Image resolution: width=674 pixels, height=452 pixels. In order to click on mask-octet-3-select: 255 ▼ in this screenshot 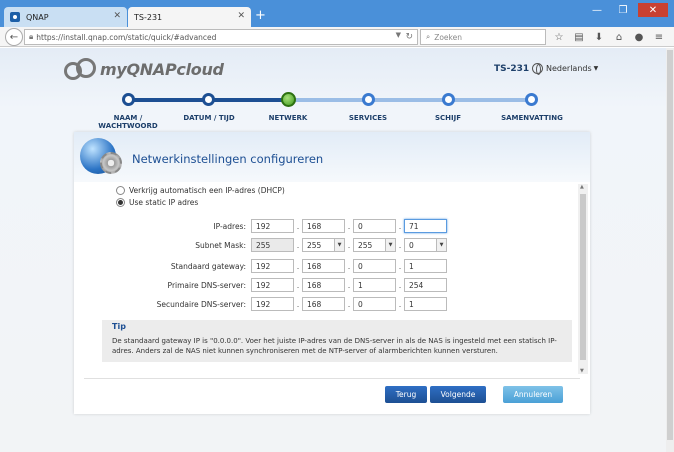, I will do `click(374, 245)`.